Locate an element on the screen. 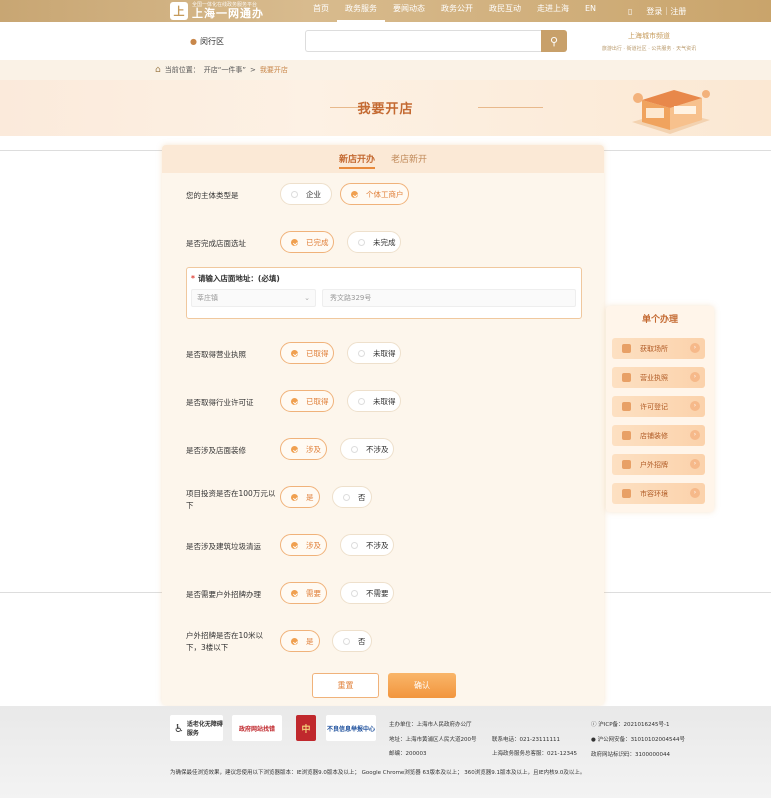 The width and height of the screenshot is (771, 798). footer-site-code: 政府网站标识码：3100000044 is located at coordinates (630, 755).